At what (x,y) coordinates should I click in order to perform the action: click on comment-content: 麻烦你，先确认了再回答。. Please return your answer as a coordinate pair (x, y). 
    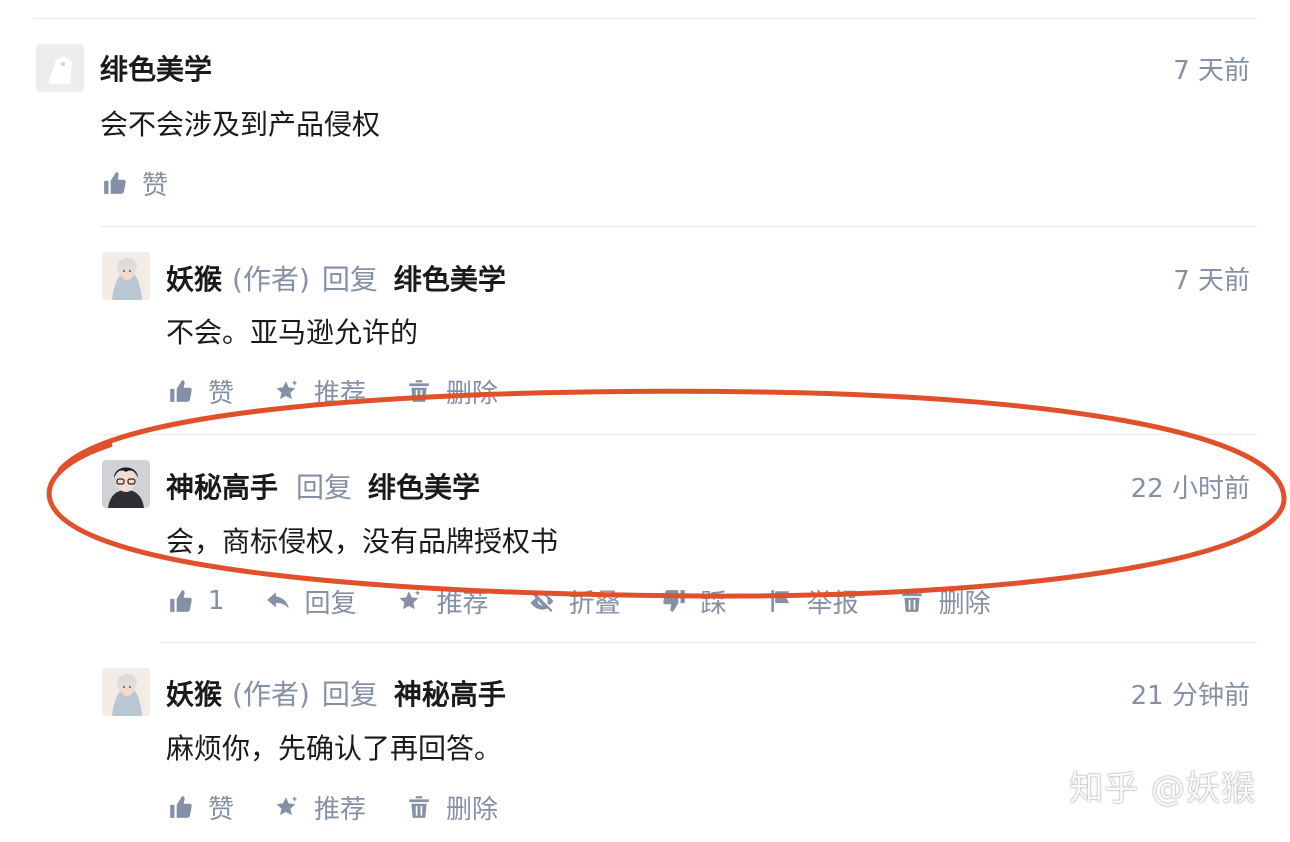
    Looking at the image, I should click on (334, 748).